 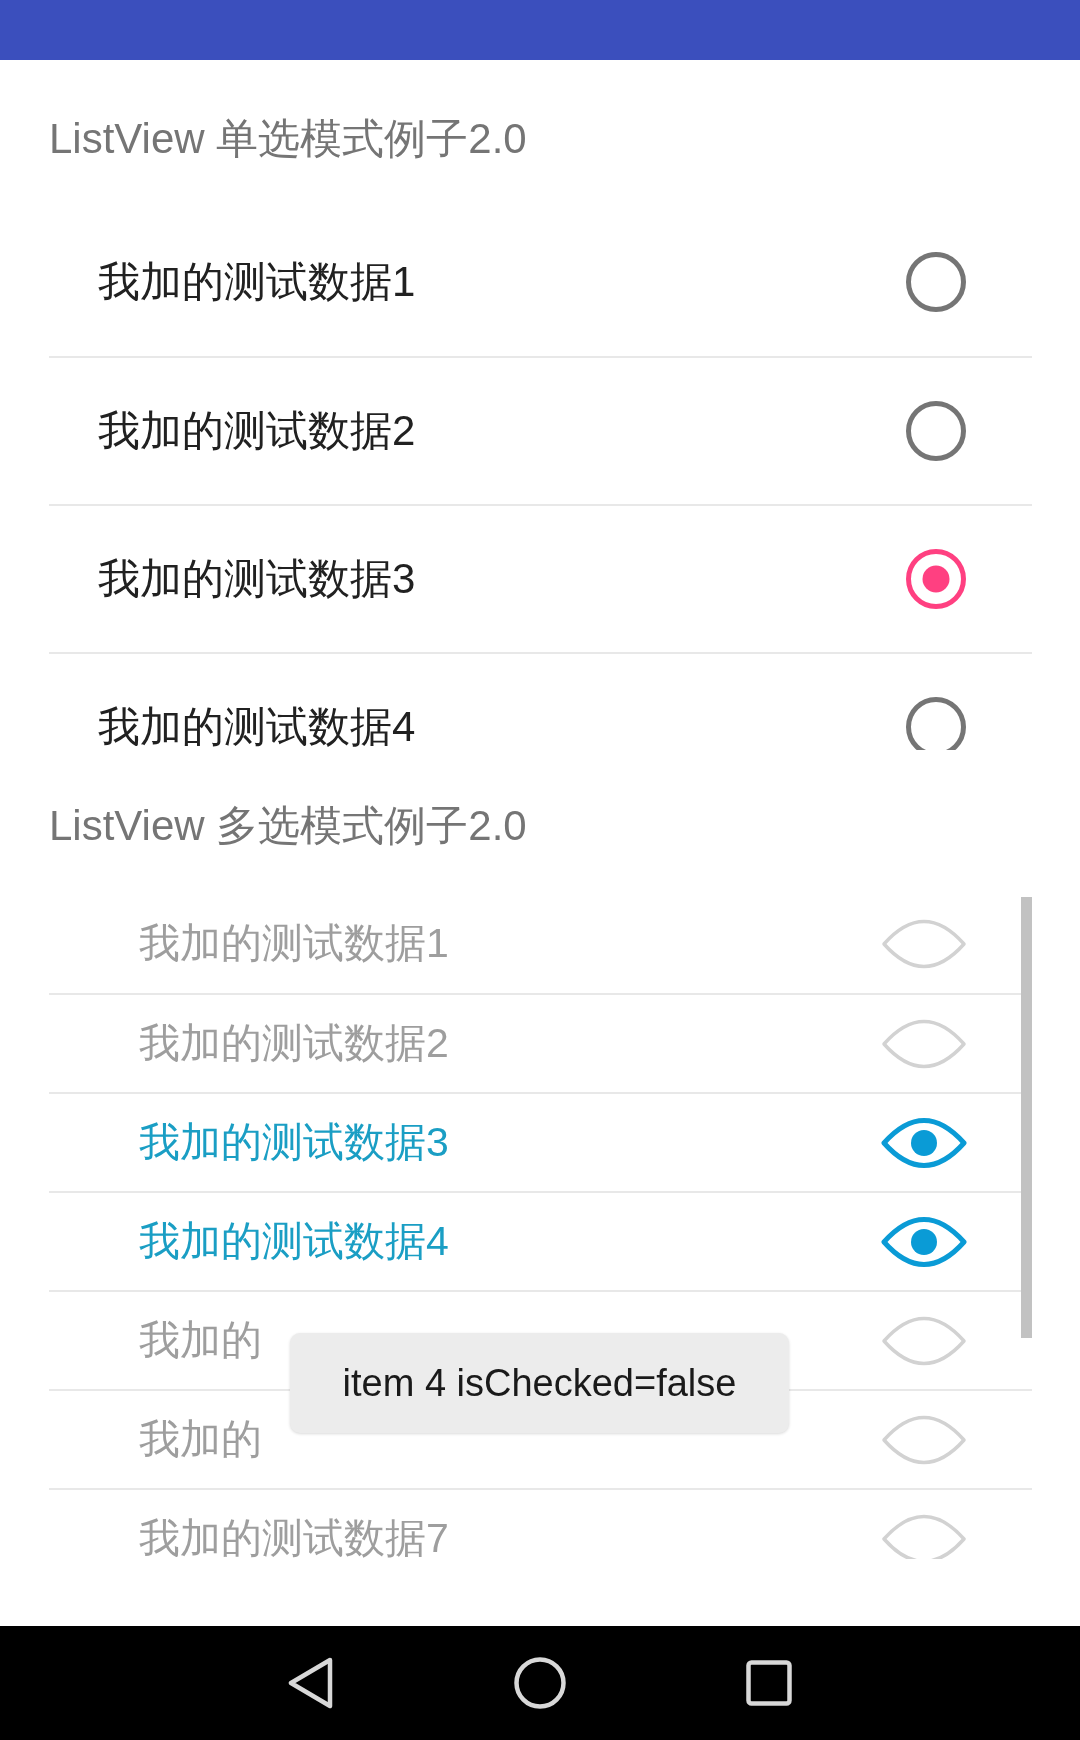 I want to click on item-label: 我加的测试数据7, so click(x=294, y=1538).